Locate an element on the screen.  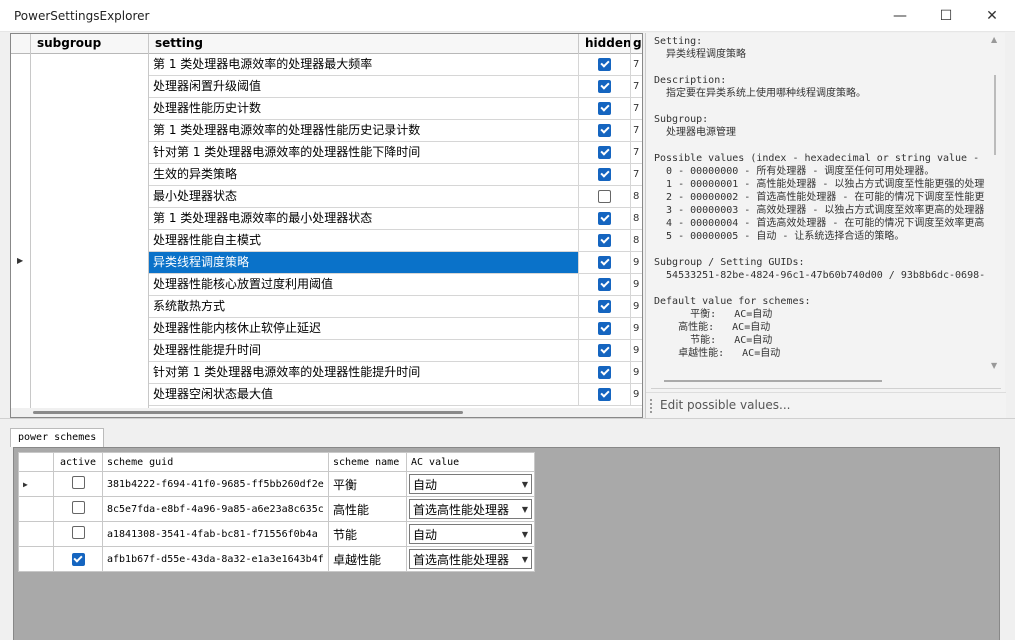
table-row: 生效的异类策略 7 is located at coordinates (395, 175).